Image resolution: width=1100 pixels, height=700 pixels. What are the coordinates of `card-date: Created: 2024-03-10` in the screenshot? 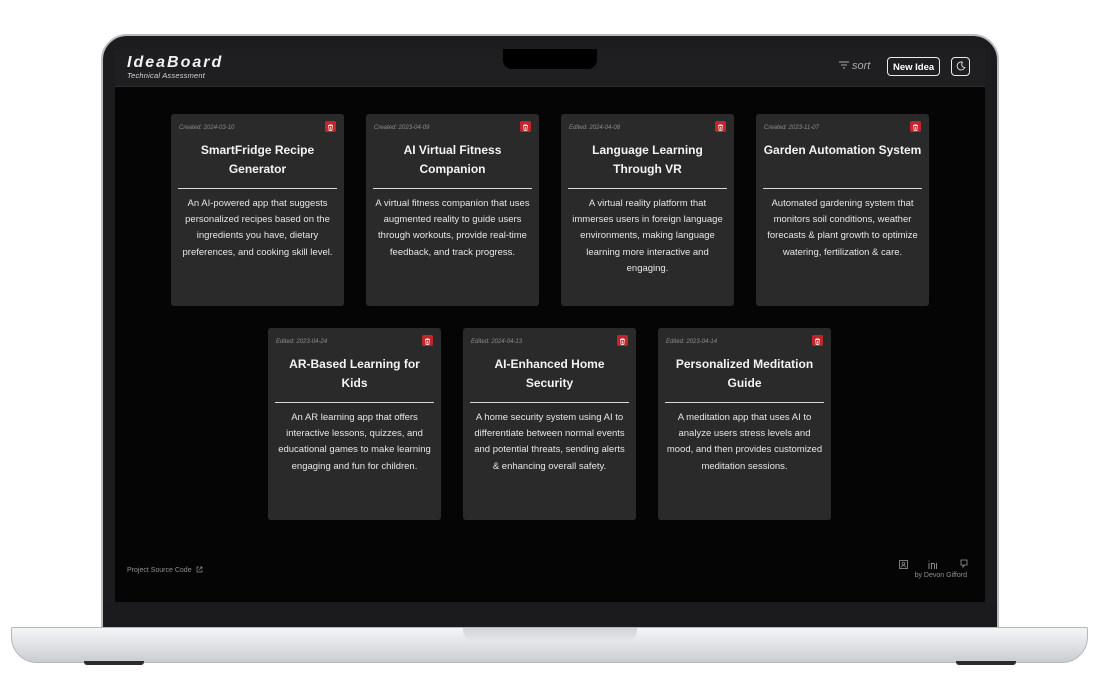 It's located at (207, 128).